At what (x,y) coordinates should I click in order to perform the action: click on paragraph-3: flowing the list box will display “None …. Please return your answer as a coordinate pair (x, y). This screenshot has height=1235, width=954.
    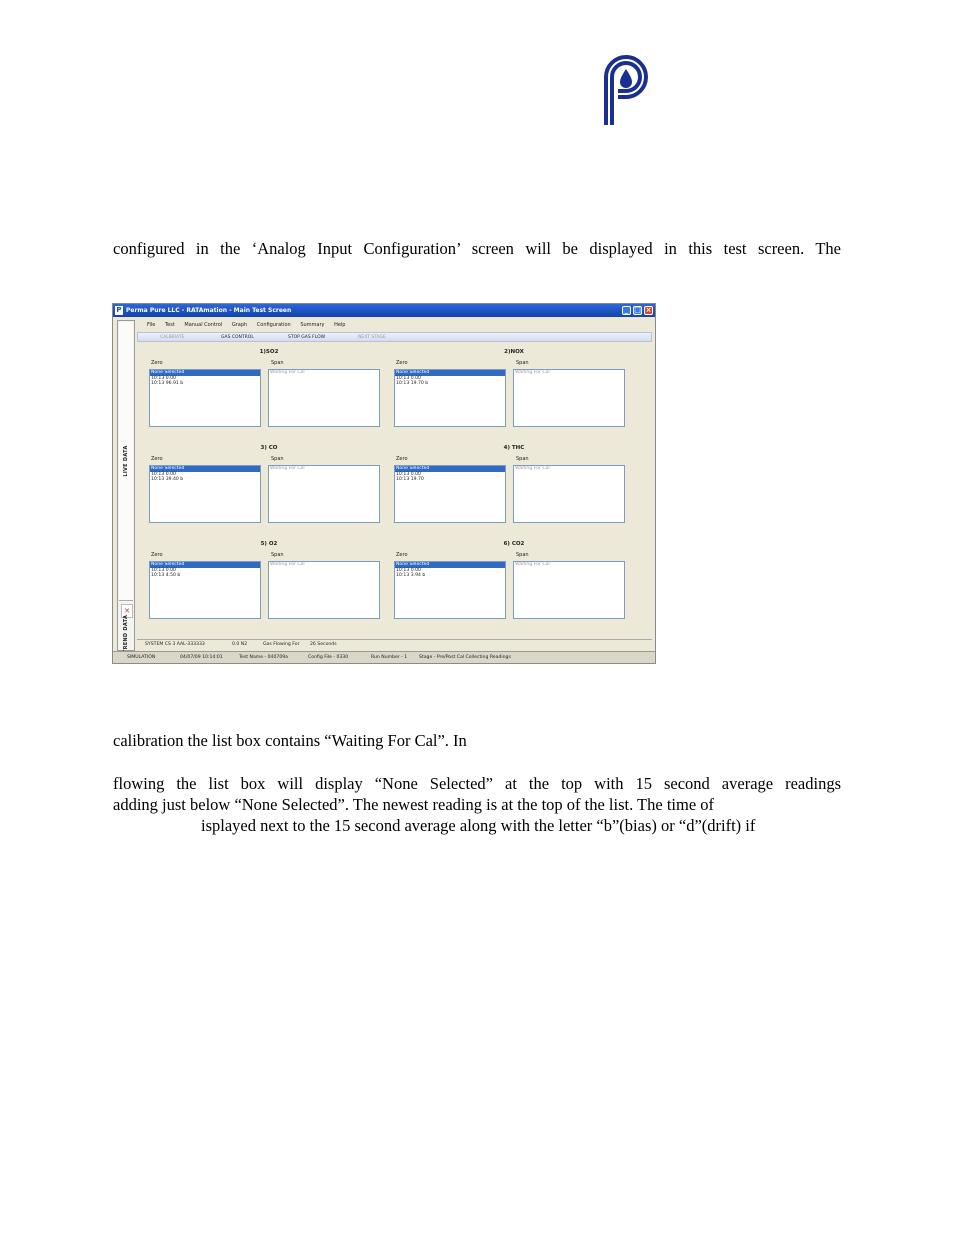
    Looking at the image, I should click on (477, 804).